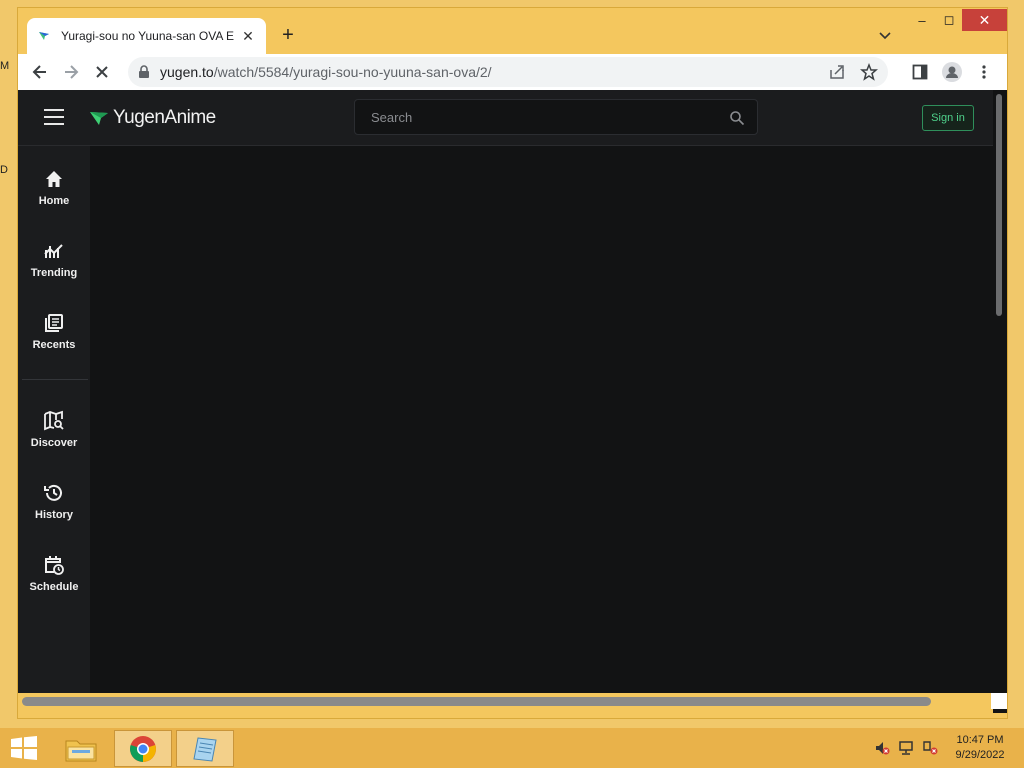  Describe the element at coordinates (882, 748) in the screenshot. I see `volume-muted-icon` at that location.